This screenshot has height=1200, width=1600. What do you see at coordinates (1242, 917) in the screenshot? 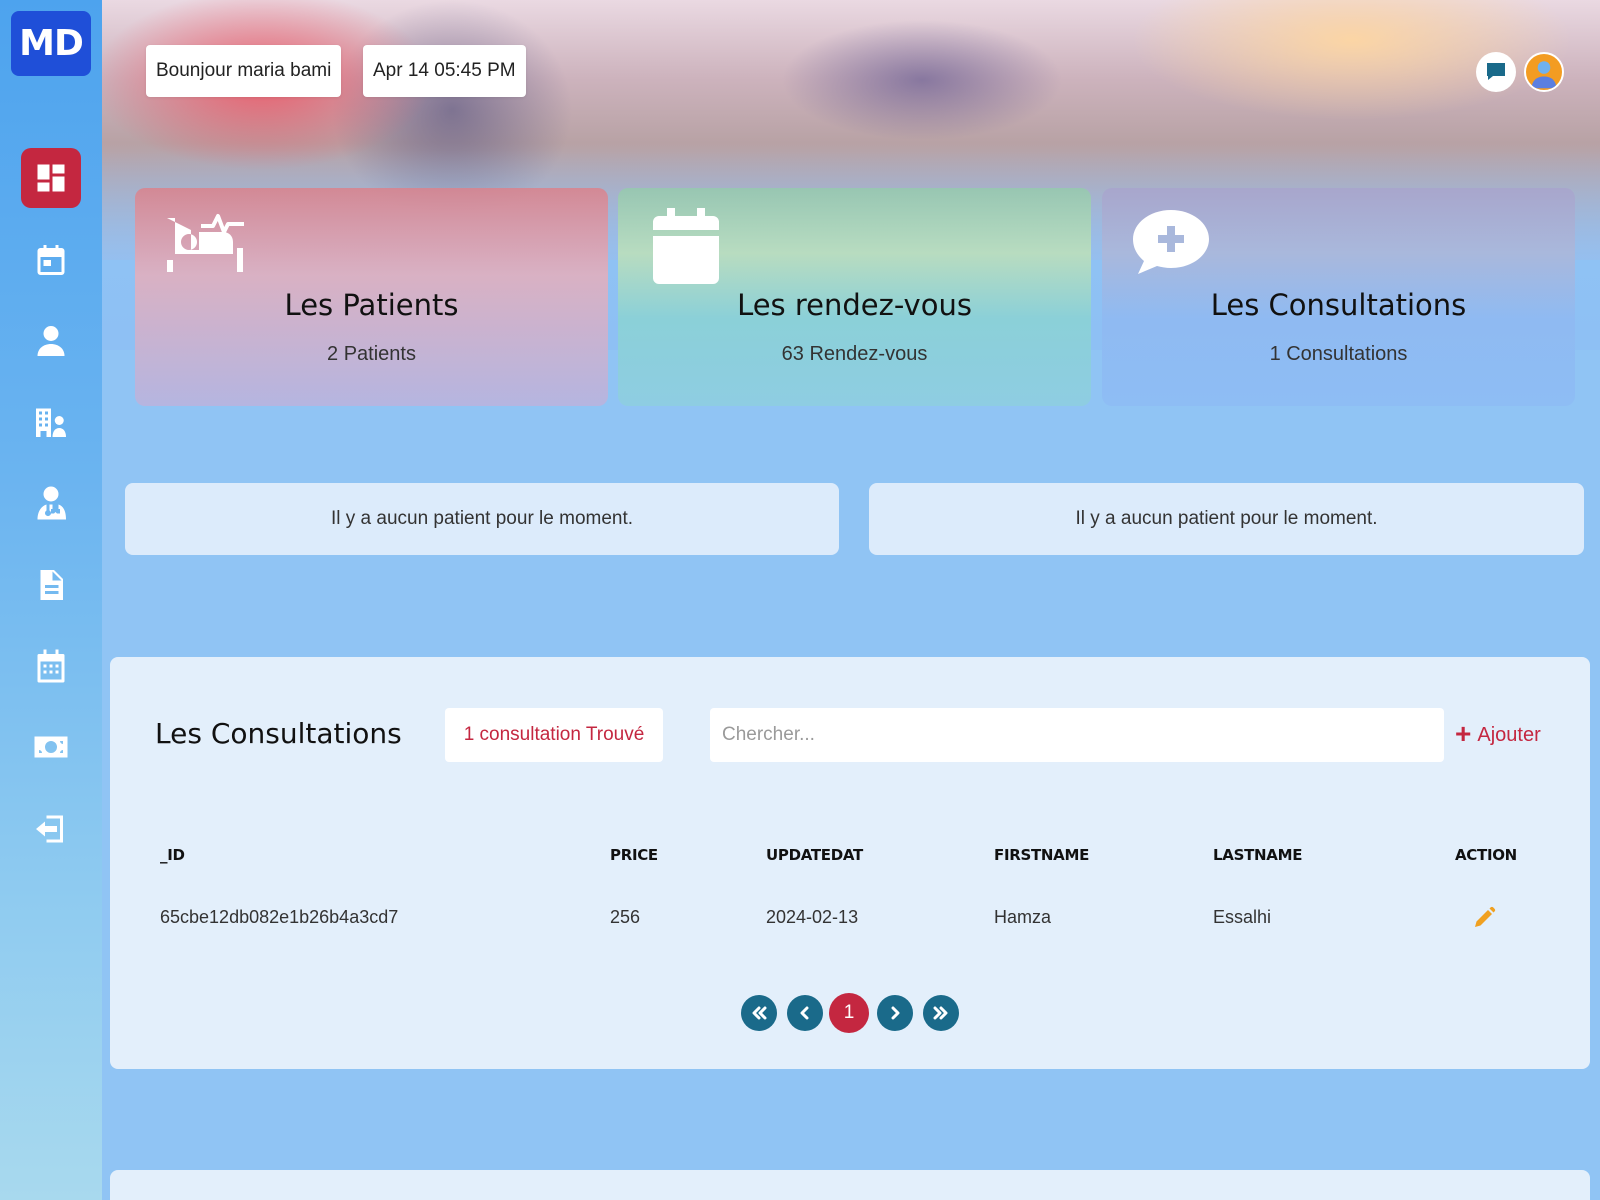
I see `cell-lastname: Essalhi` at bounding box center [1242, 917].